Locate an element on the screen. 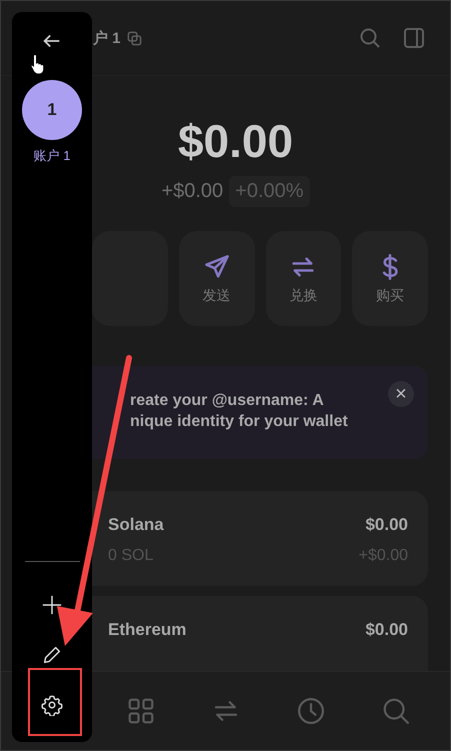 The width and height of the screenshot is (451, 751). copy-icon is located at coordinates (134, 38).